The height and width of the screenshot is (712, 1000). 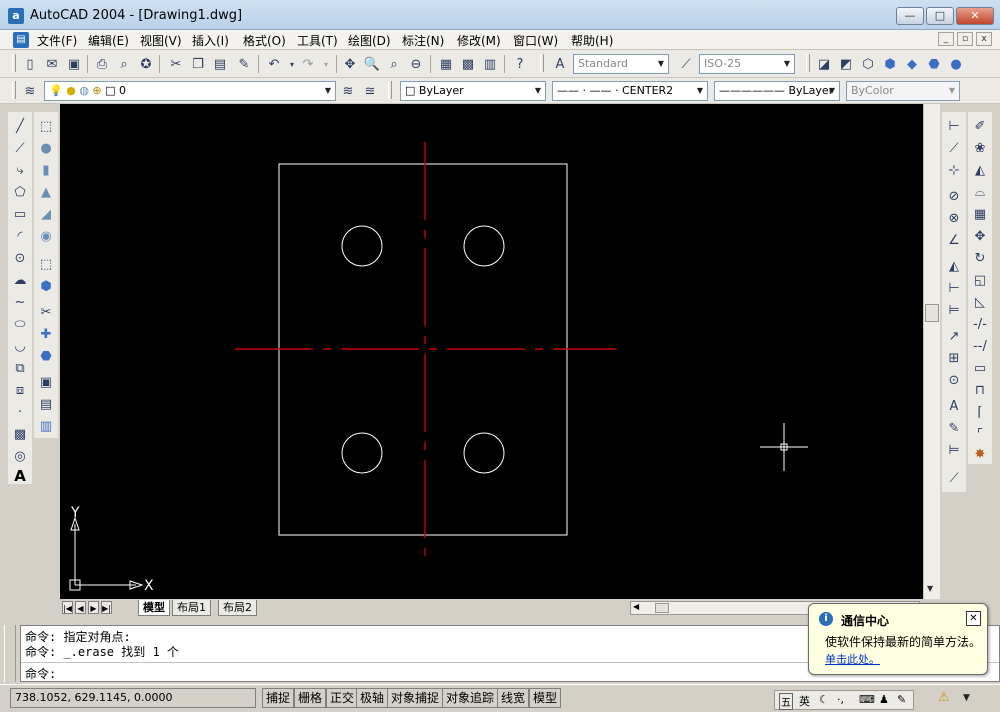 I want to click on rectangle-icon: ▭, so click(x=20, y=214).